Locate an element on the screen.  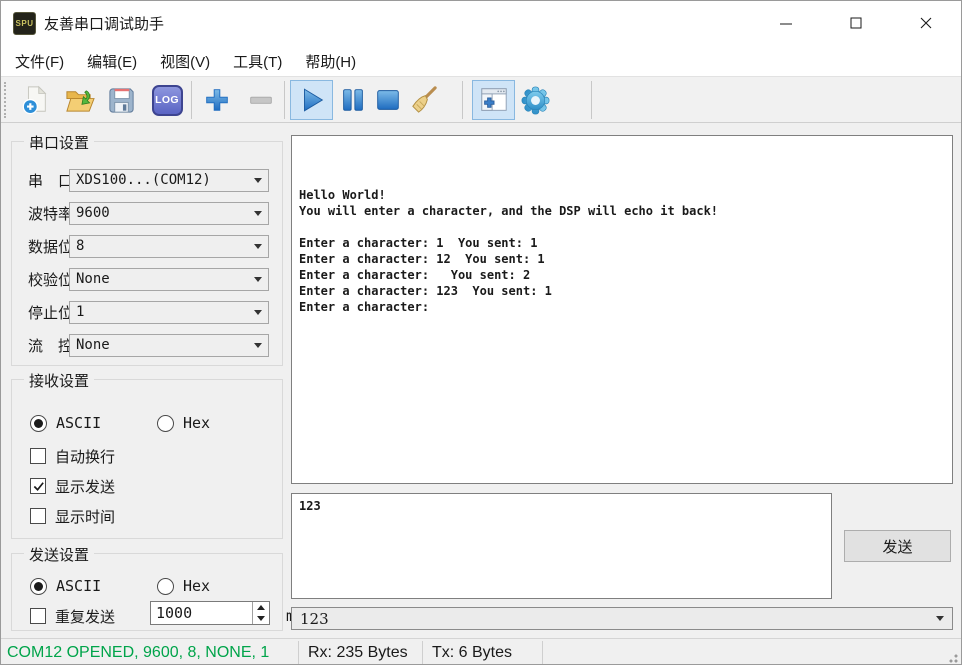
repeat-send-row: 重复发送 1000 ms is located at coordinates (167, 614).